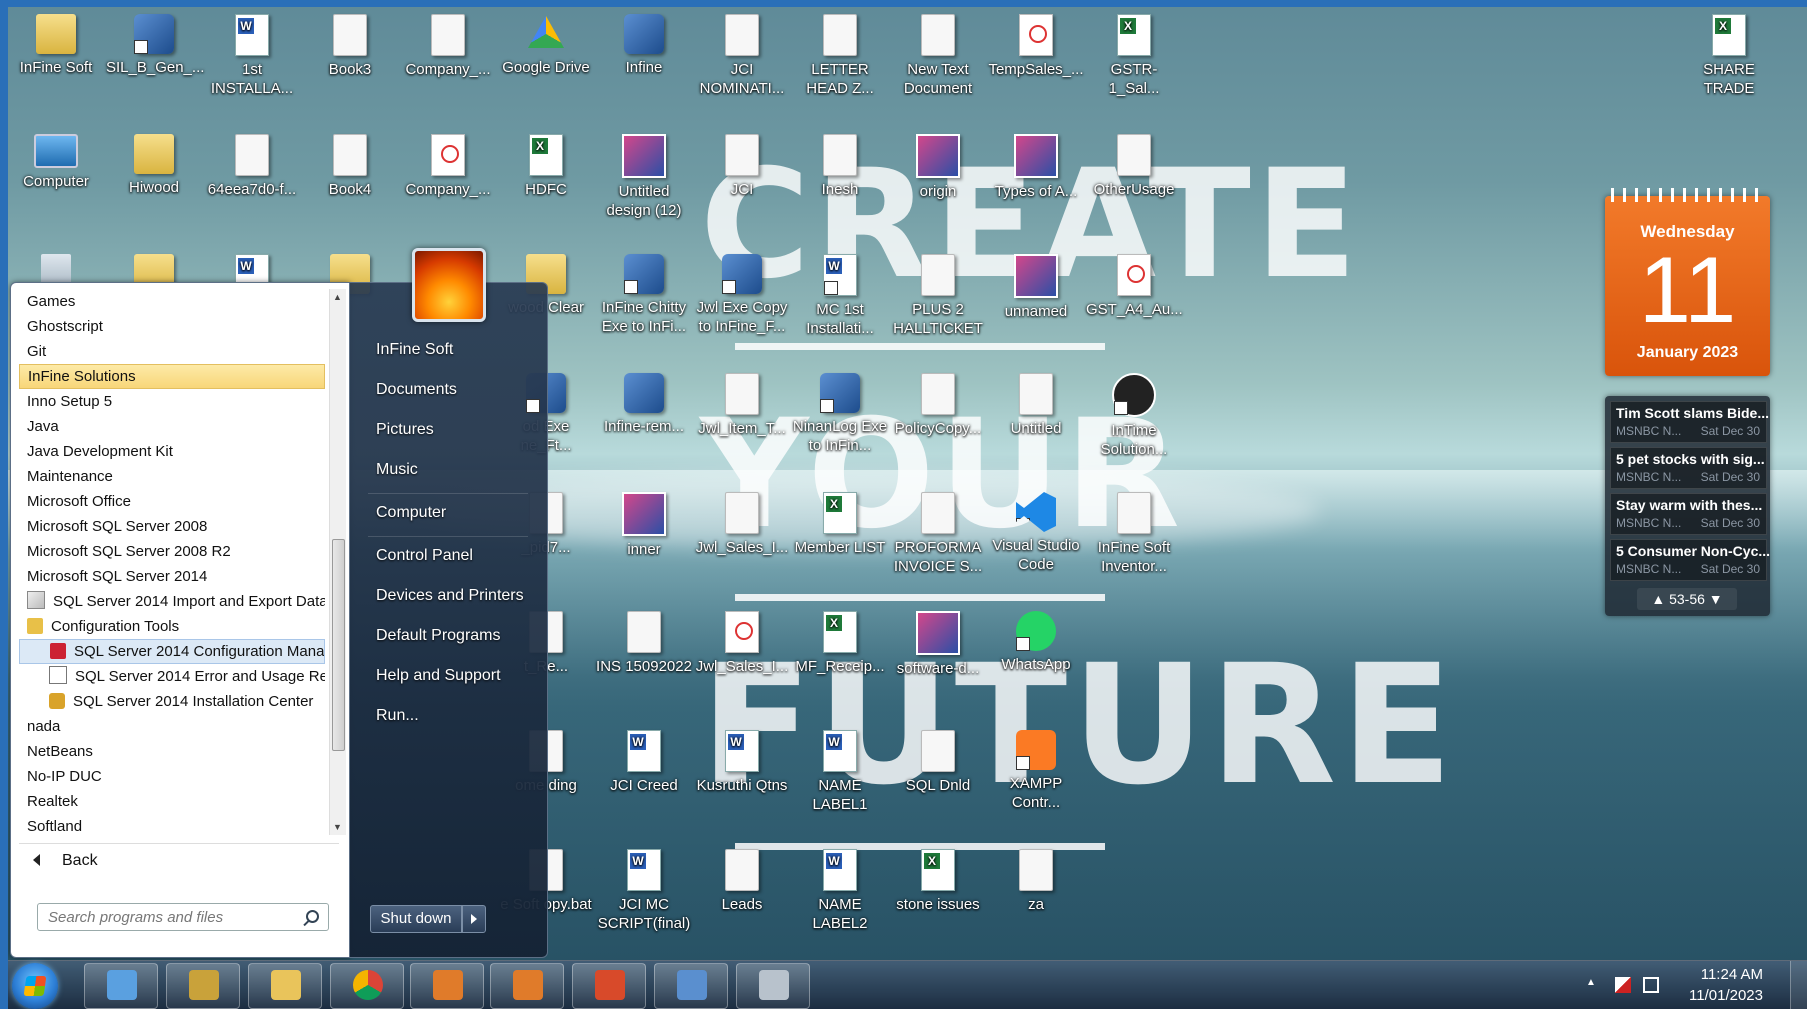 The height and width of the screenshot is (1009, 1807). Describe the element at coordinates (644, 891) in the screenshot. I see `desktop-icon: JCI MC SCRIPT(final)` at that location.